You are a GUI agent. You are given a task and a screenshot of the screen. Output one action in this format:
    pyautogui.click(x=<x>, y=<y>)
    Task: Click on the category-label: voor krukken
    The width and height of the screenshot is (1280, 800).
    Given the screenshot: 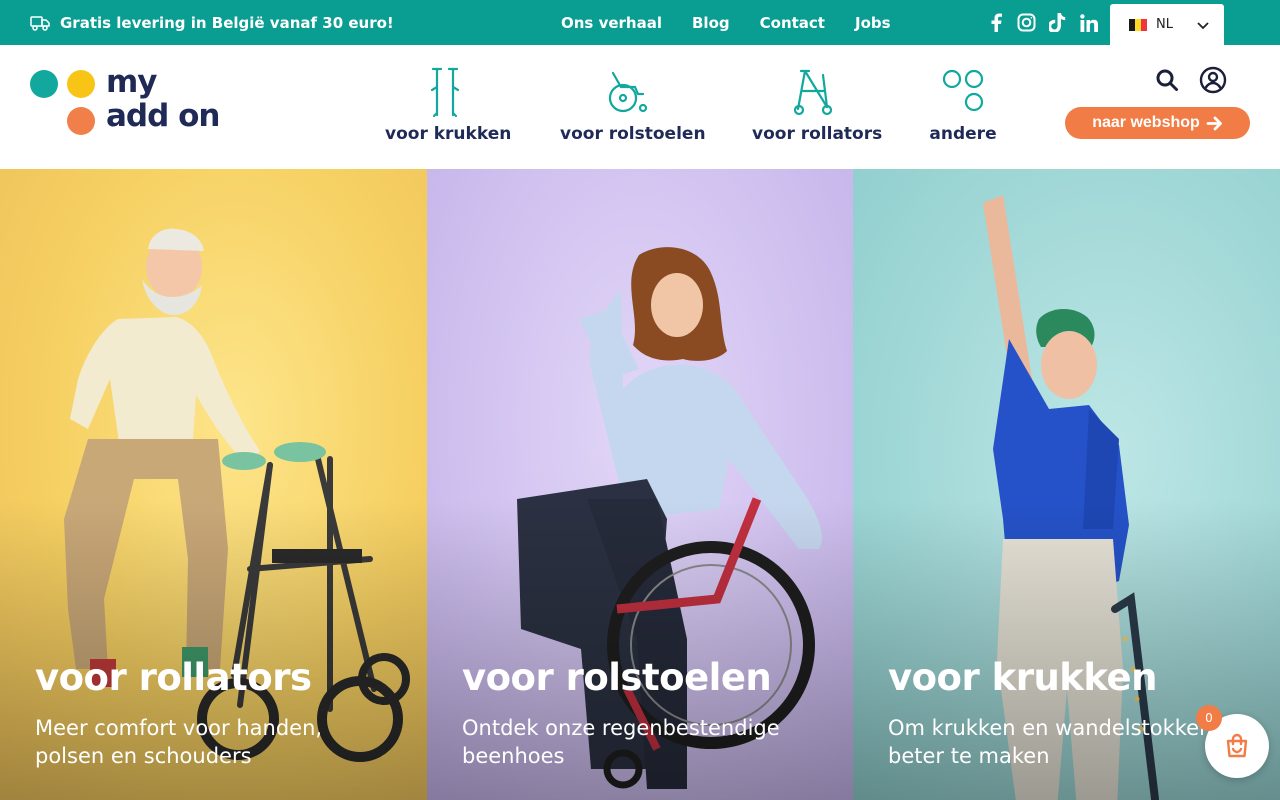 What is the action you would take?
    pyautogui.click(x=448, y=134)
    